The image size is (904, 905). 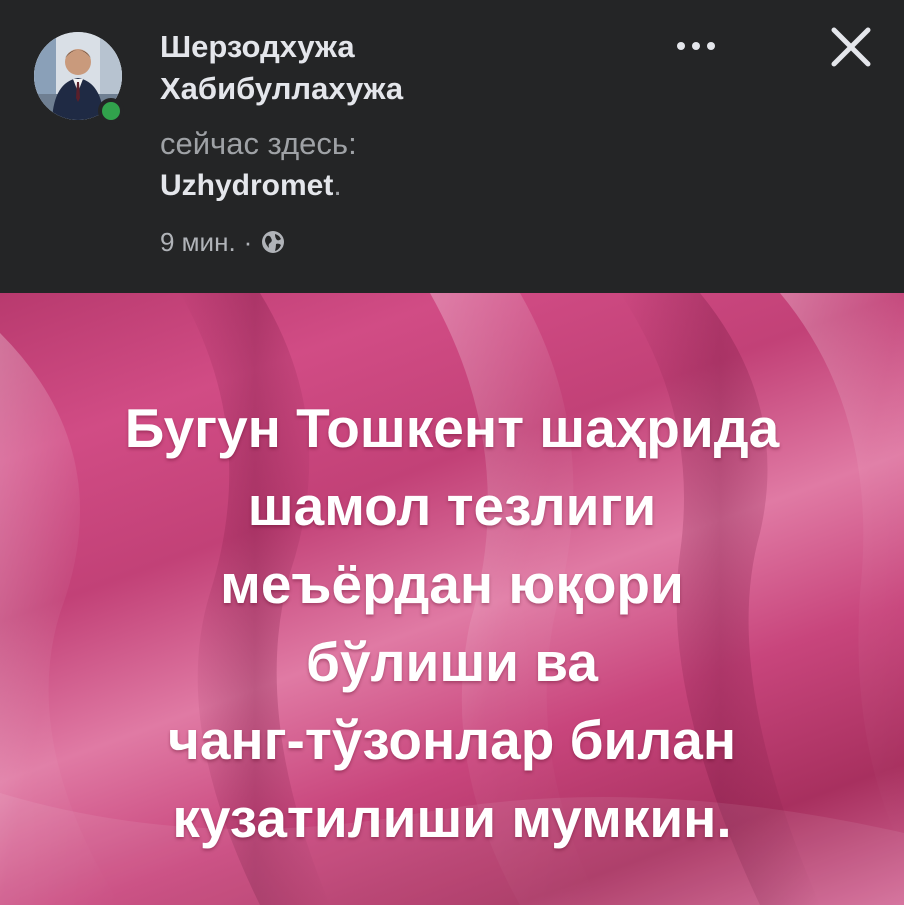 What do you see at coordinates (452, 818) in the screenshot?
I see `post-text-line: кузатилиши мумкин.` at bounding box center [452, 818].